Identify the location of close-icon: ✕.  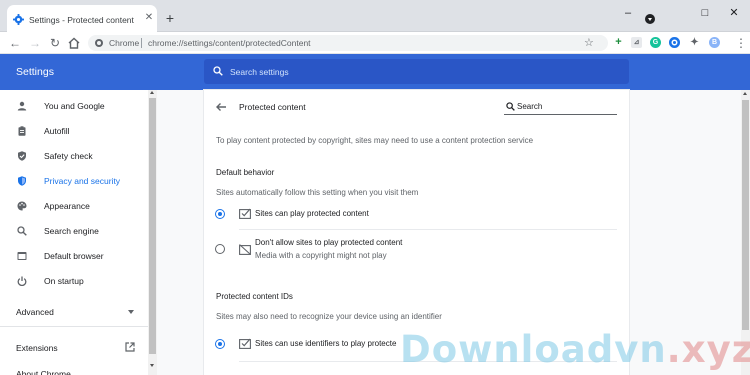
(149, 18).